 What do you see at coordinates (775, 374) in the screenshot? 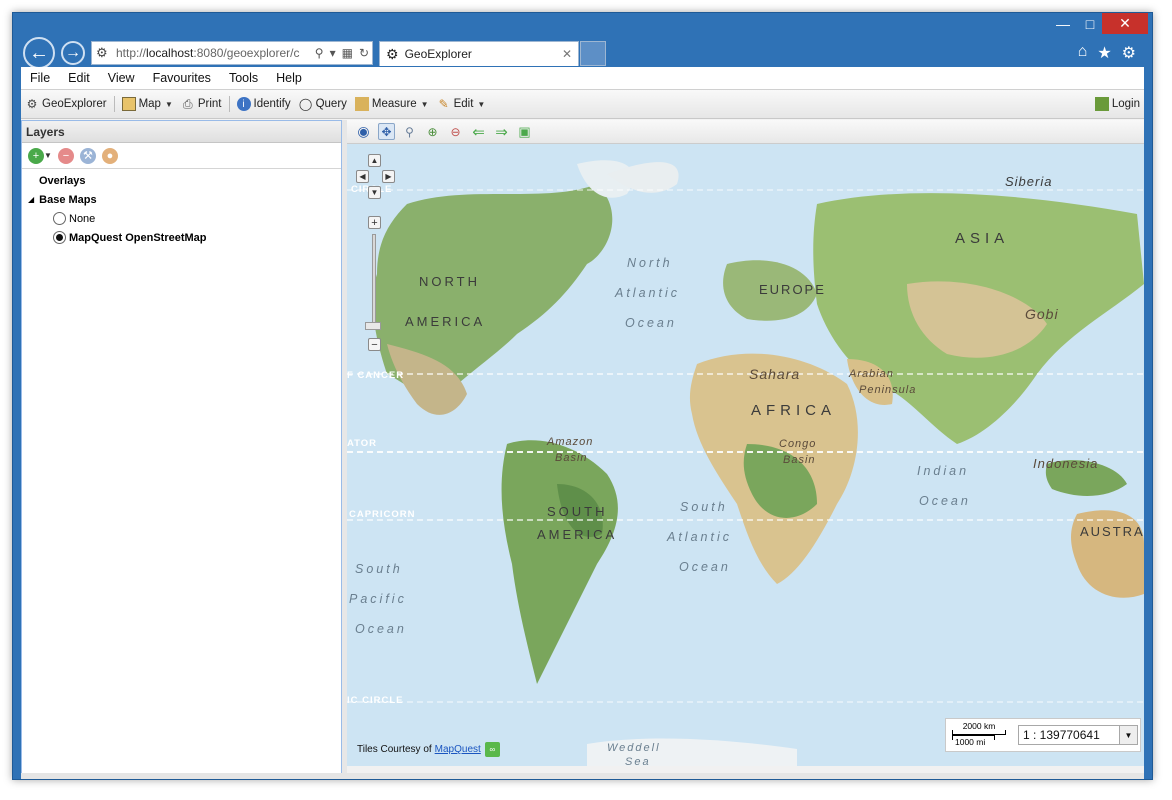
I see `map-label-sahara: Sahara` at bounding box center [775, 374].